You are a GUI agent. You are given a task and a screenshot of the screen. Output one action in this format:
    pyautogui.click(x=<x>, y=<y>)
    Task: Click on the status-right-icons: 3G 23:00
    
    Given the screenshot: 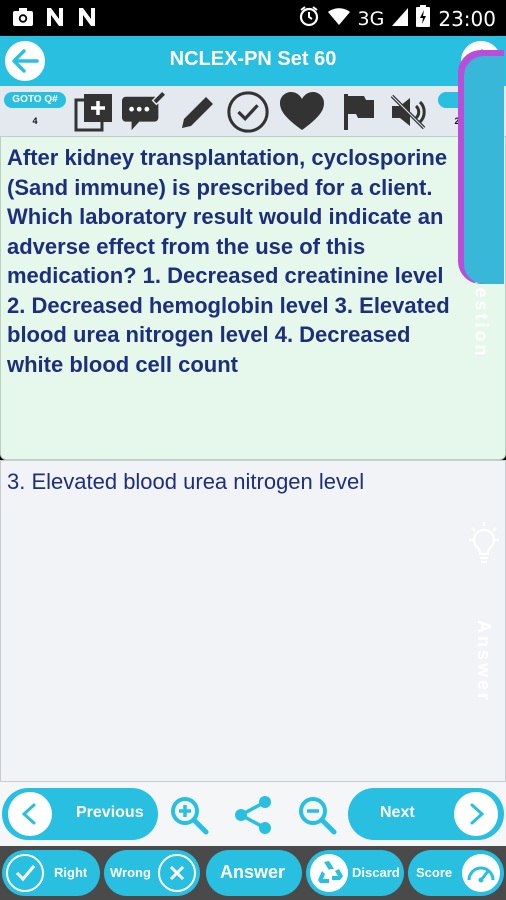 What is the action you would take?
    pyautogui.click(x=397, y=18)
    